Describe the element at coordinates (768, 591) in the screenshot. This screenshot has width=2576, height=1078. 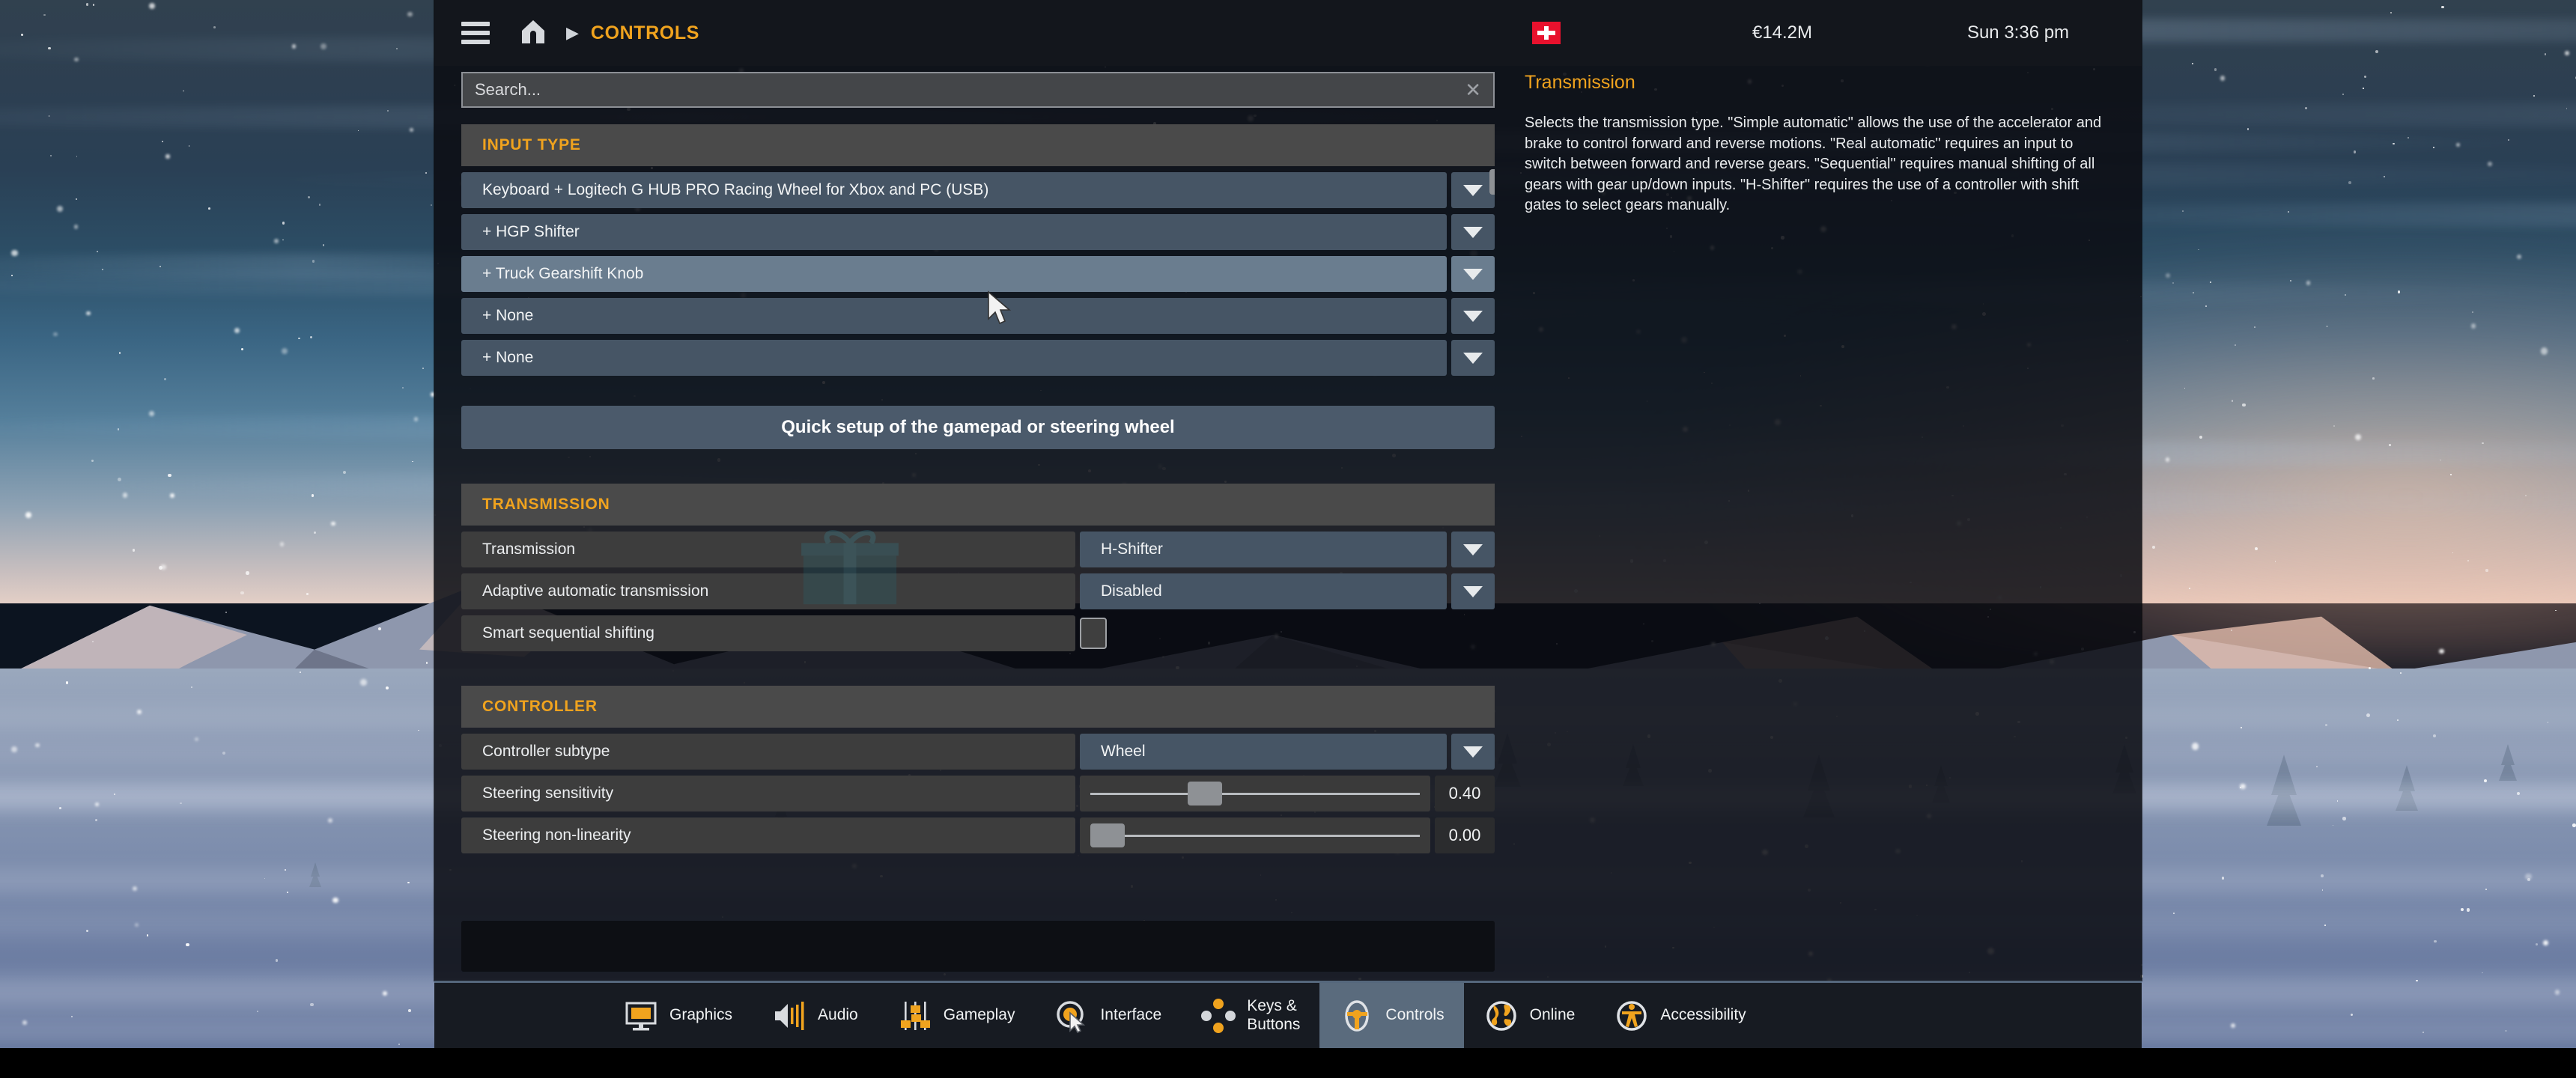
I see `setting-label-cell: Adaptive automatic transmission` at that location.